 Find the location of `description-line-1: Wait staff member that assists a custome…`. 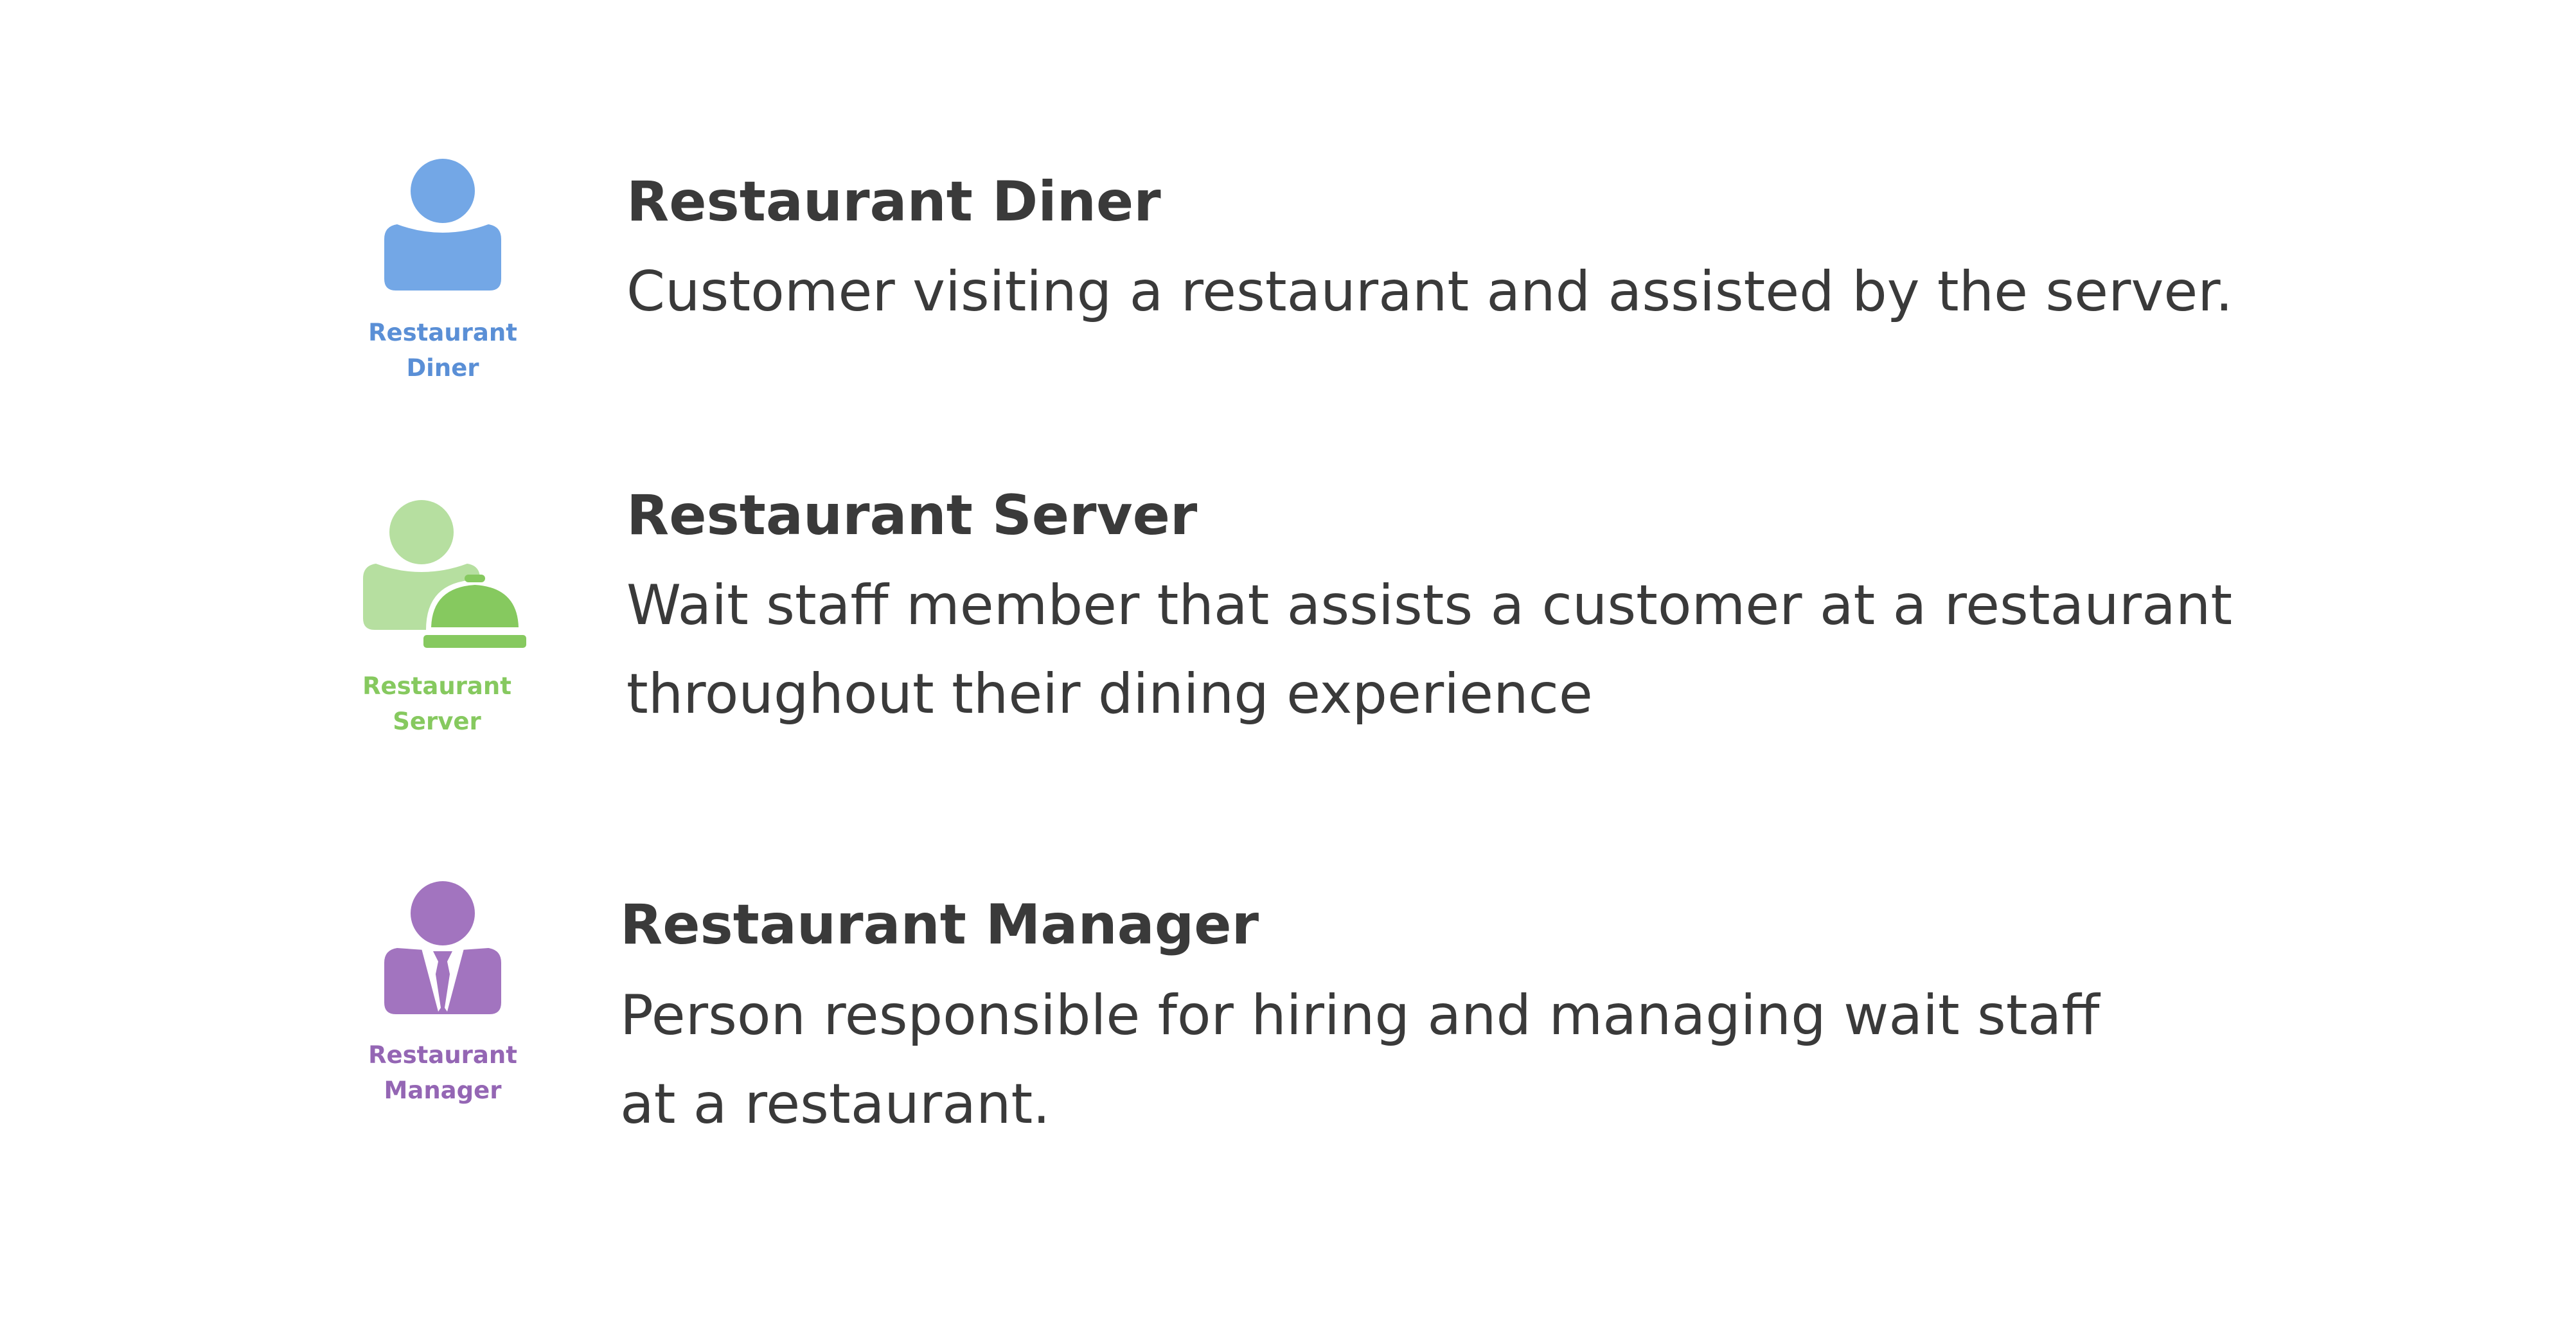

description-line-1: Wait staff member that assists a custome… is located at coordinates (1429, 605).